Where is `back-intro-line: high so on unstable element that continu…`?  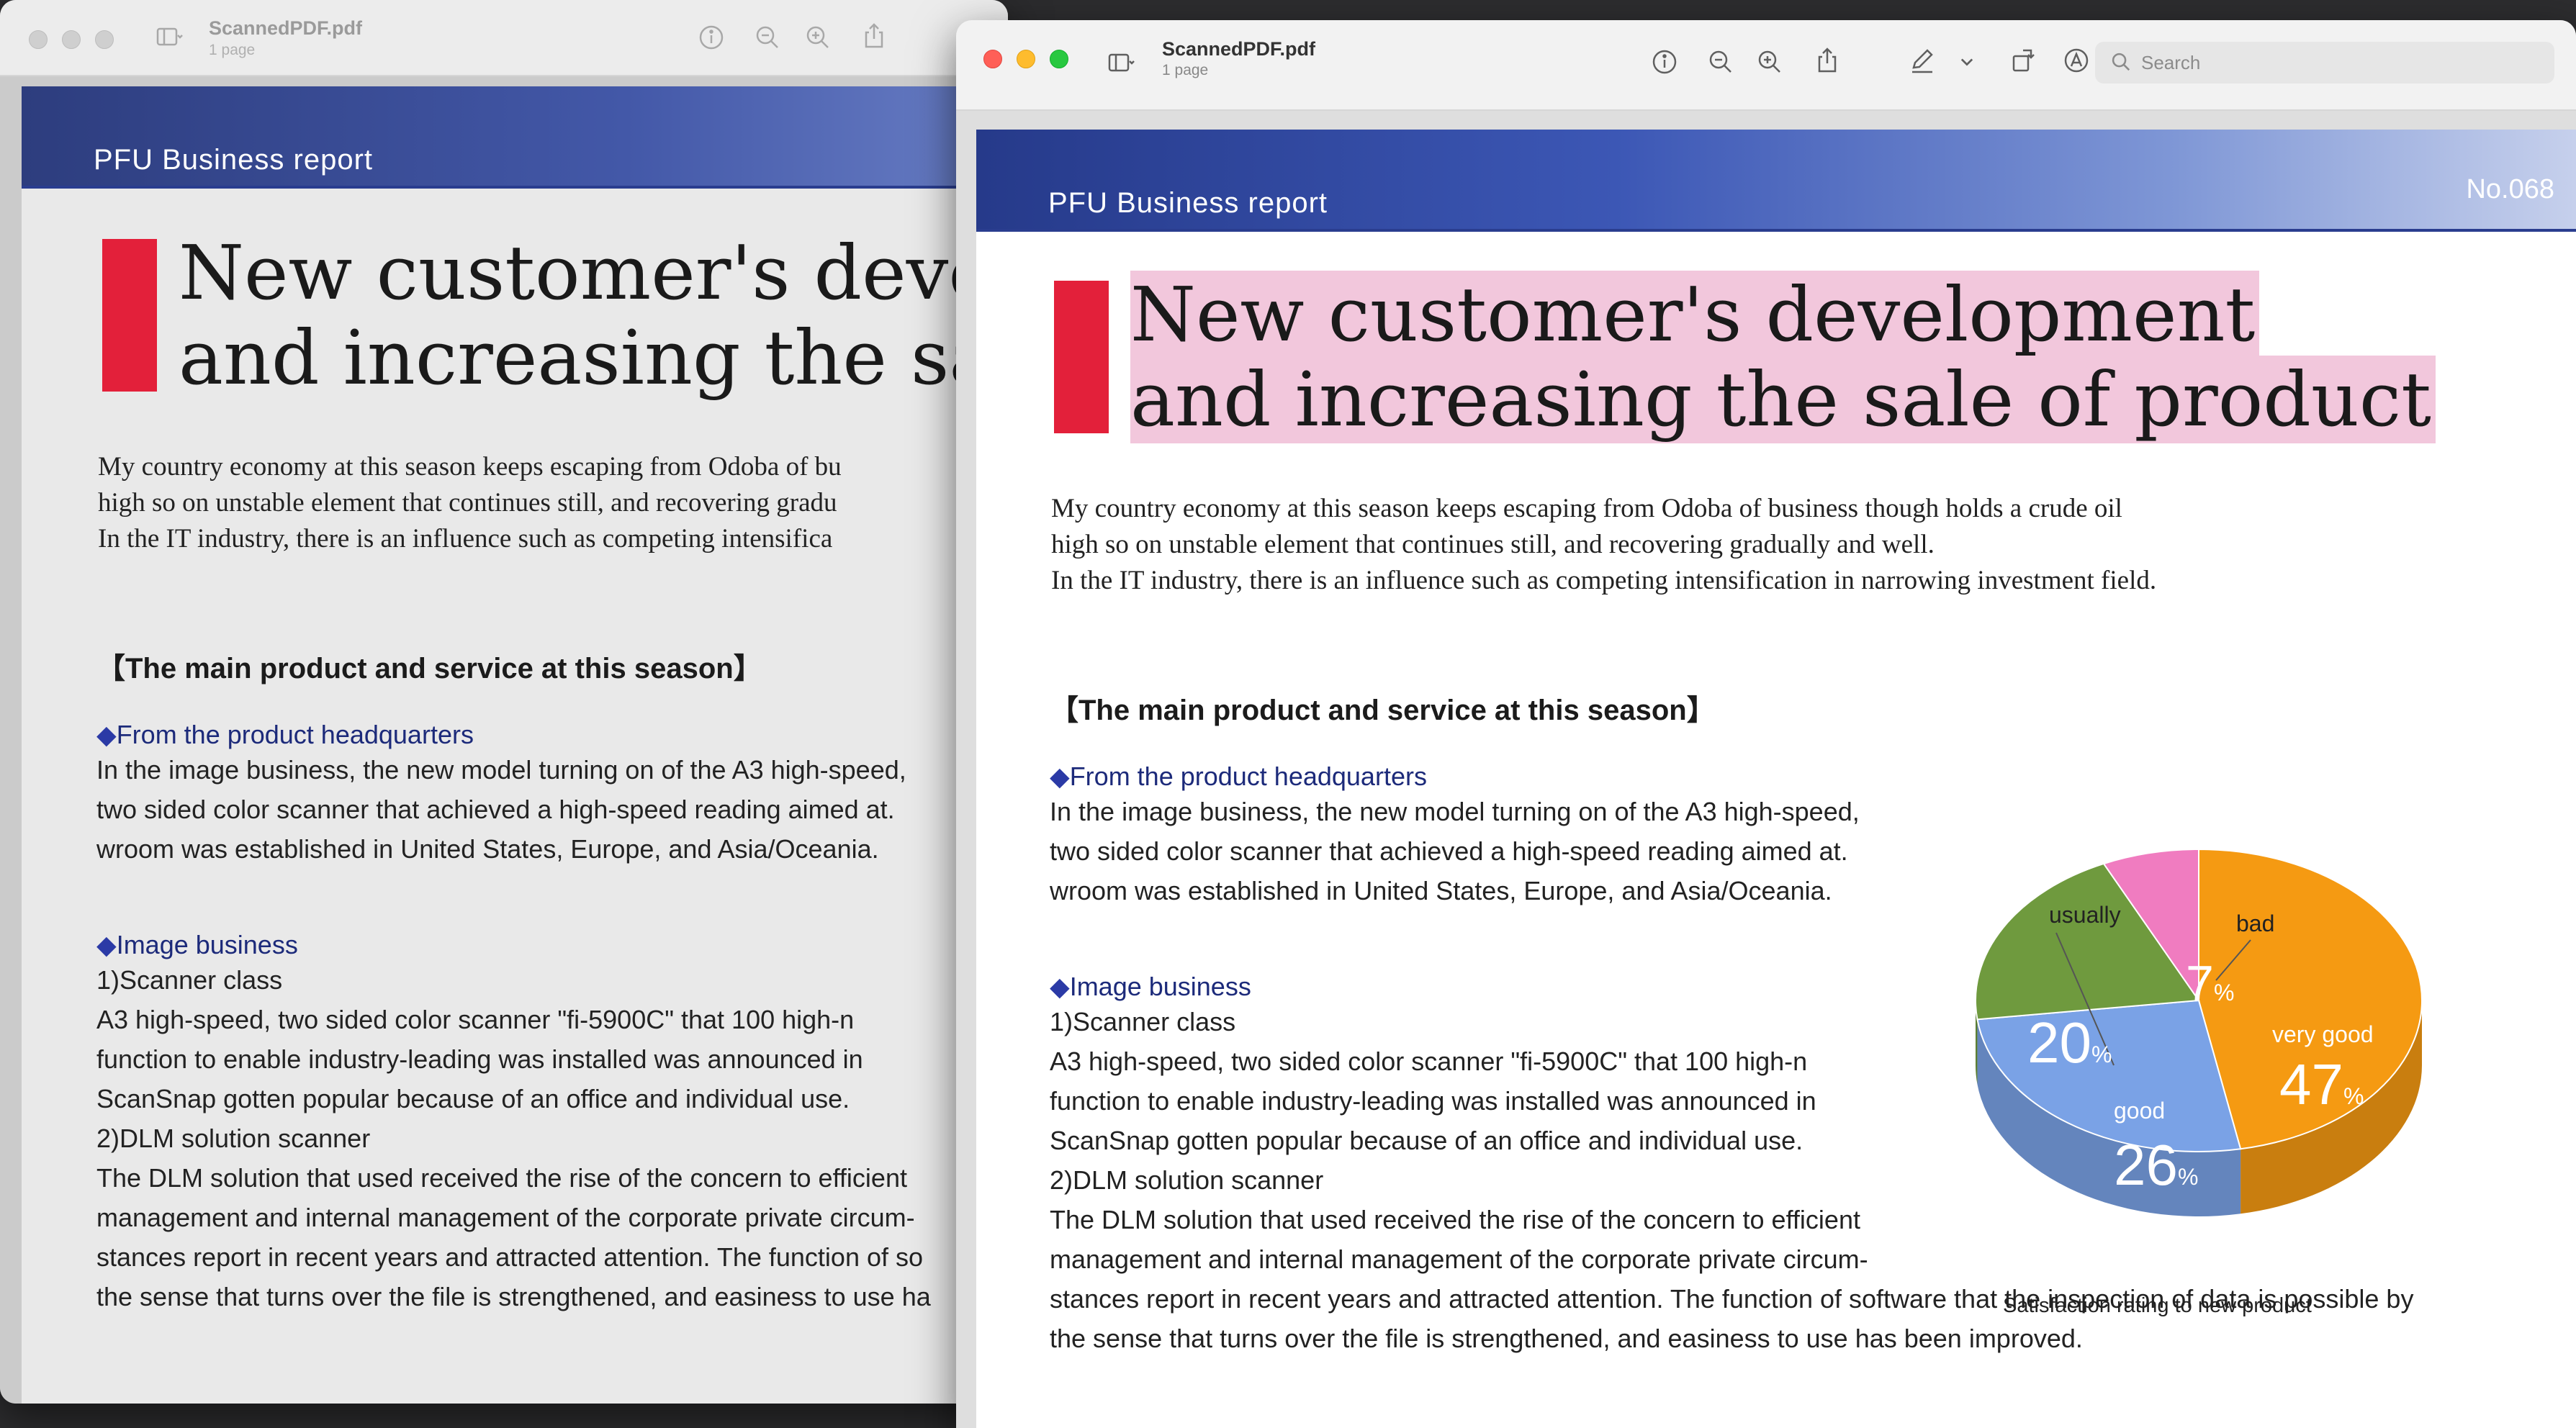
back-intro-line: high so on unstable element that continu… is located at coordinates (467, 503).